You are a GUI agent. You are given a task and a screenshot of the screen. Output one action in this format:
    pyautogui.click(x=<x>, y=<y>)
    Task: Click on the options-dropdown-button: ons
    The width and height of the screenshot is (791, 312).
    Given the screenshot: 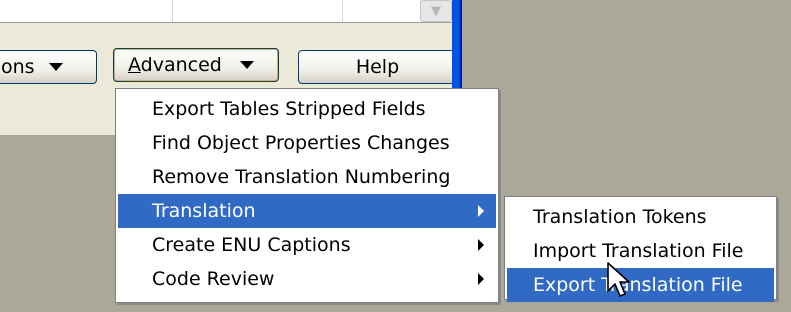 What is the action you would take?
    pyautogui.click(x=48, y=67)
    